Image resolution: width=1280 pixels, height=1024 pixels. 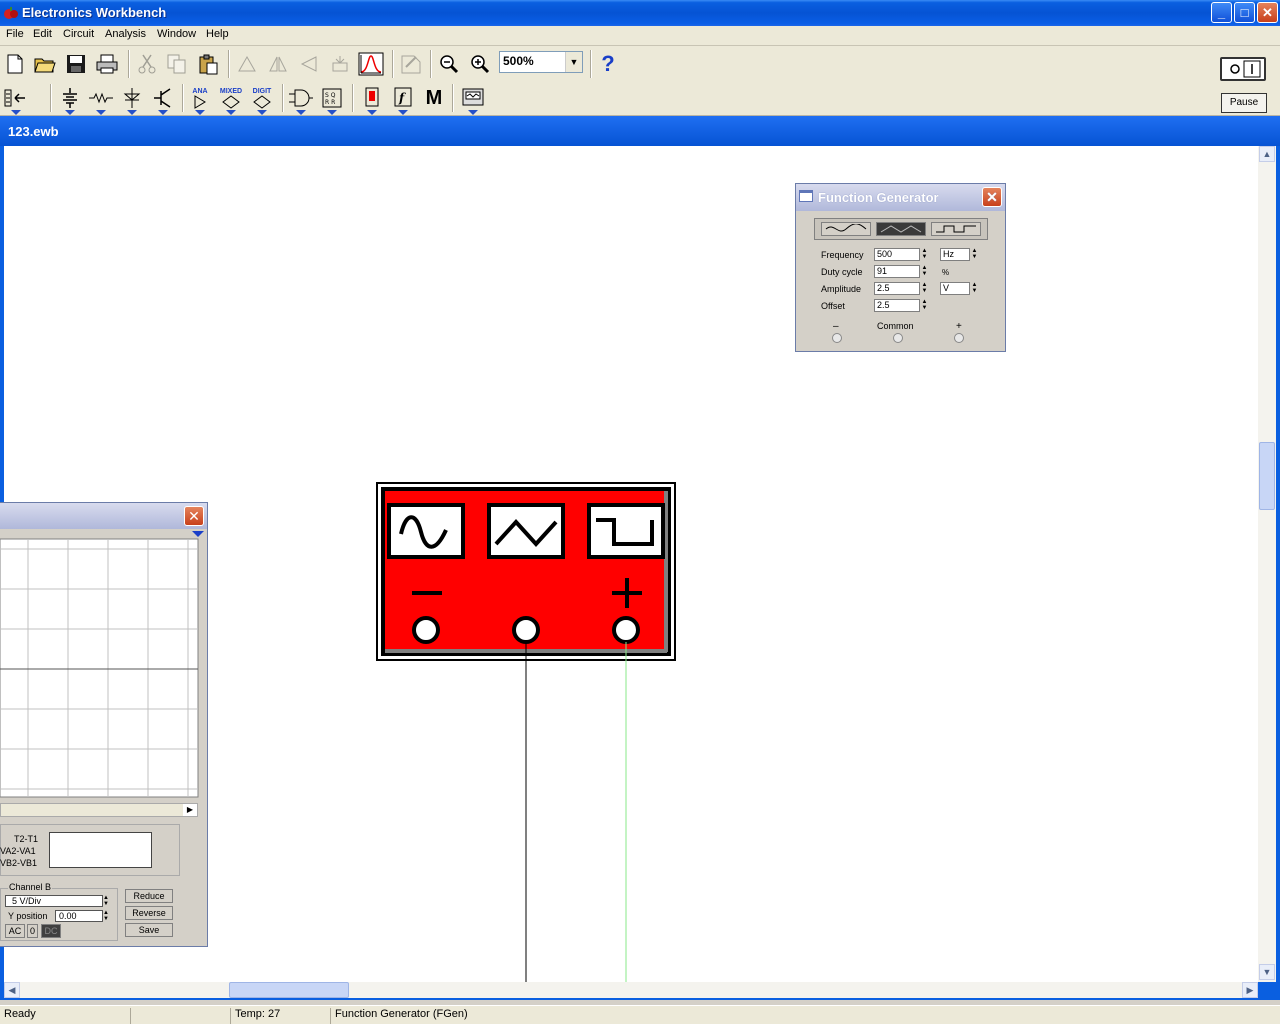 I want to click on menu-window: Window, so click(x=176, y=34).